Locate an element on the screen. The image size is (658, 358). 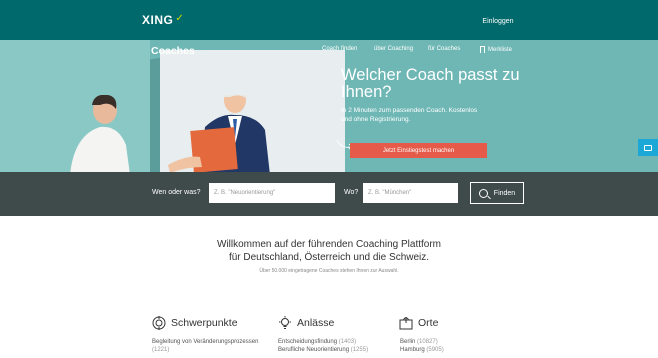
xing-logo: XING ✓ is located at coordinates (163, 20).